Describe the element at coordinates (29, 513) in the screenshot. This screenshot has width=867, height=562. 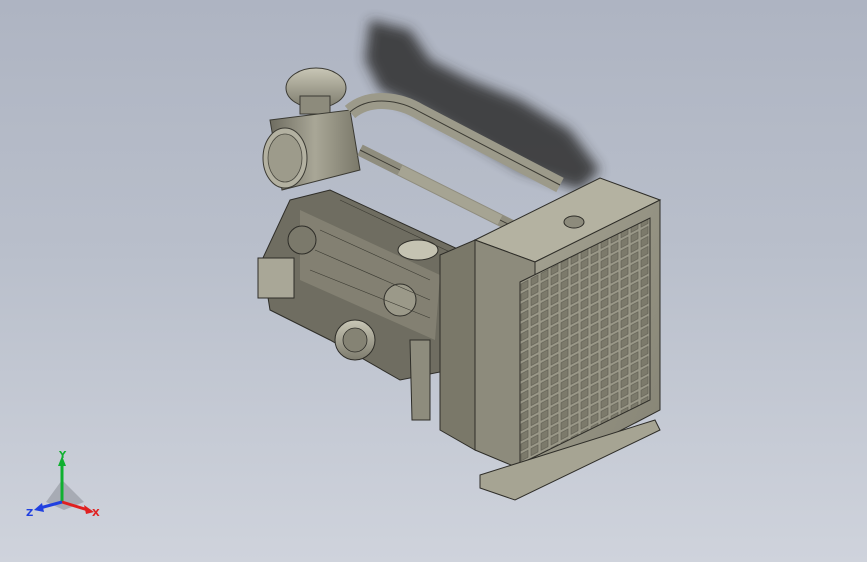
I see `z-axis-label: Z` at that location.